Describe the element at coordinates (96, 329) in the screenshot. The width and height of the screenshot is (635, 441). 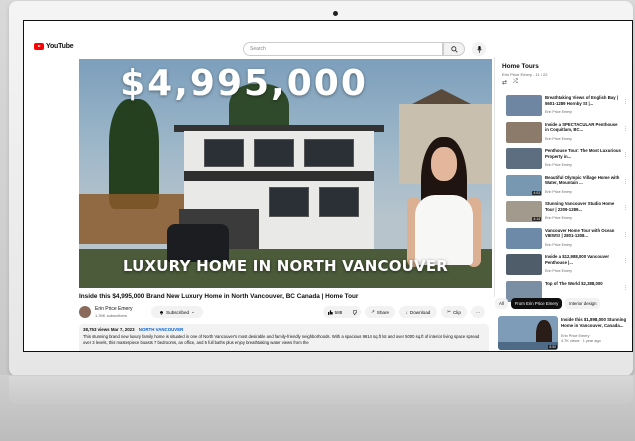
I see `view-count: 38,753 views` at that location.